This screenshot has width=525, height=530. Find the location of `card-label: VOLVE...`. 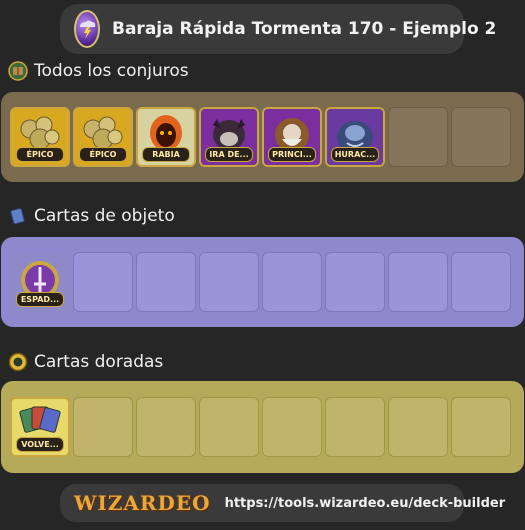

card-label: VOLVE... is located at coordinates (40, 444).